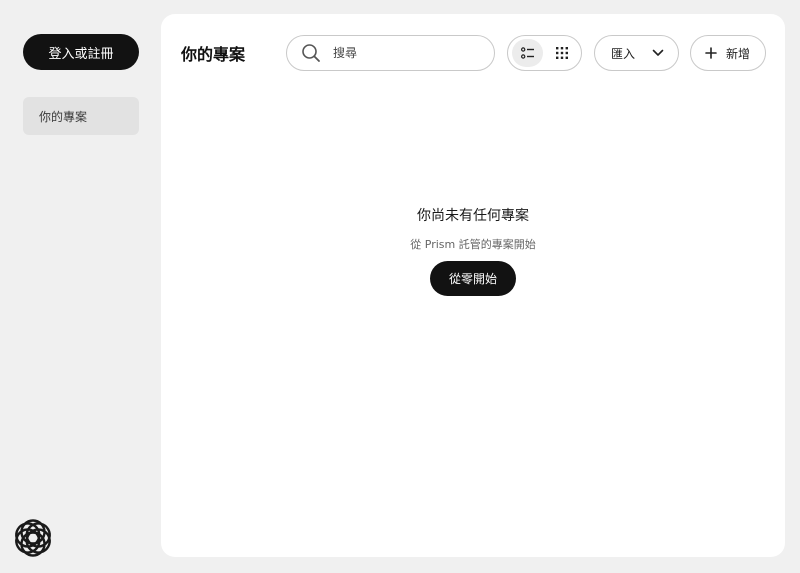 This screenshot has height=573, width=800. What do you see at coordinates (213, 54) in the screenshot?
I see `page-title: 你的專案` at bounding box center [213, 54].